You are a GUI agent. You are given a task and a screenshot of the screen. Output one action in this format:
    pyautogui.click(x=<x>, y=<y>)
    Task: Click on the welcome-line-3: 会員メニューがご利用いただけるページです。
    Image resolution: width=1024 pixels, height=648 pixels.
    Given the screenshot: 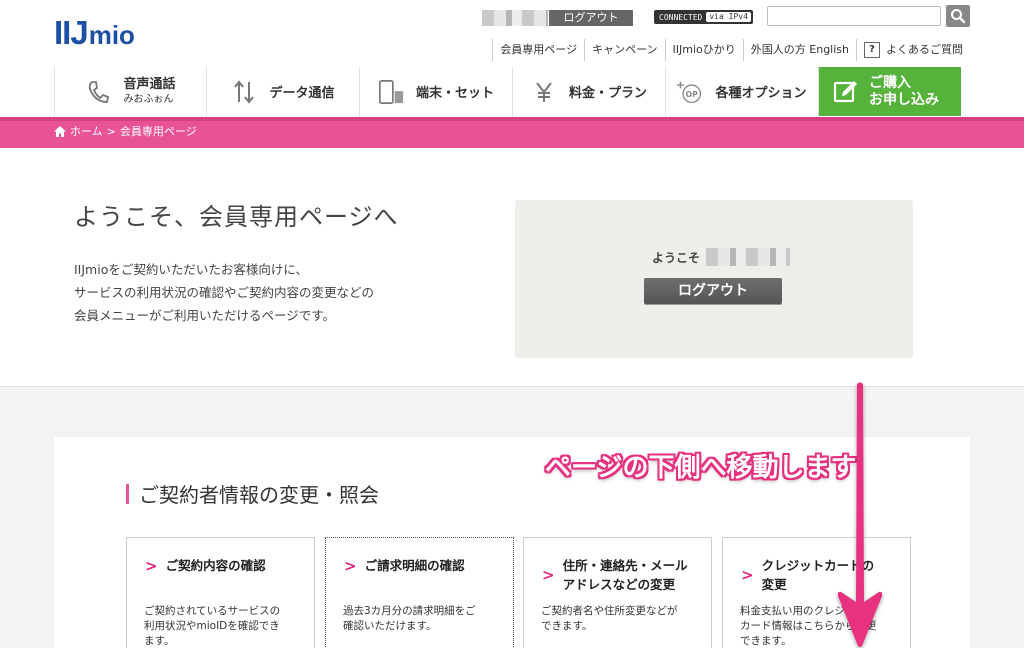 What is the action you would take?
    pyautogui.click(x=205, y=315)
    